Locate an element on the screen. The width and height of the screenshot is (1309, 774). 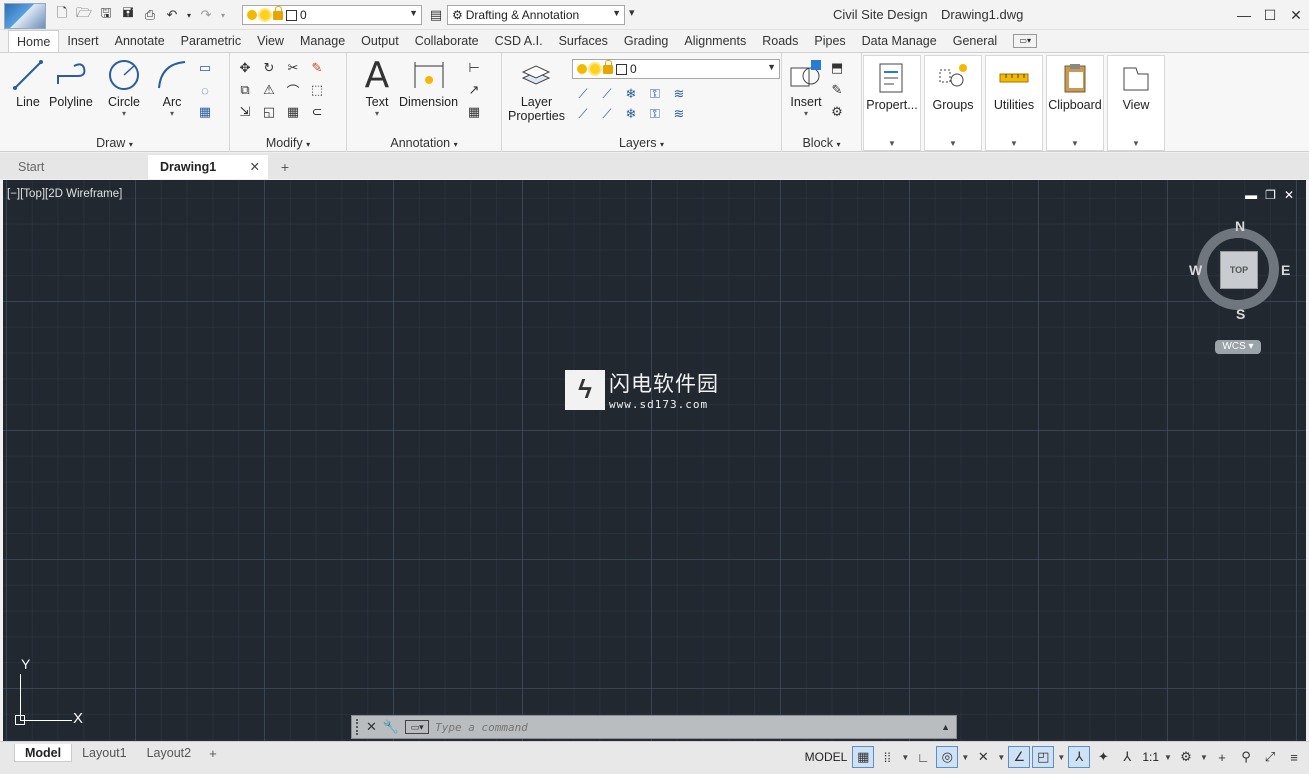
compass-south: S is located at coordinates (1240, 314).